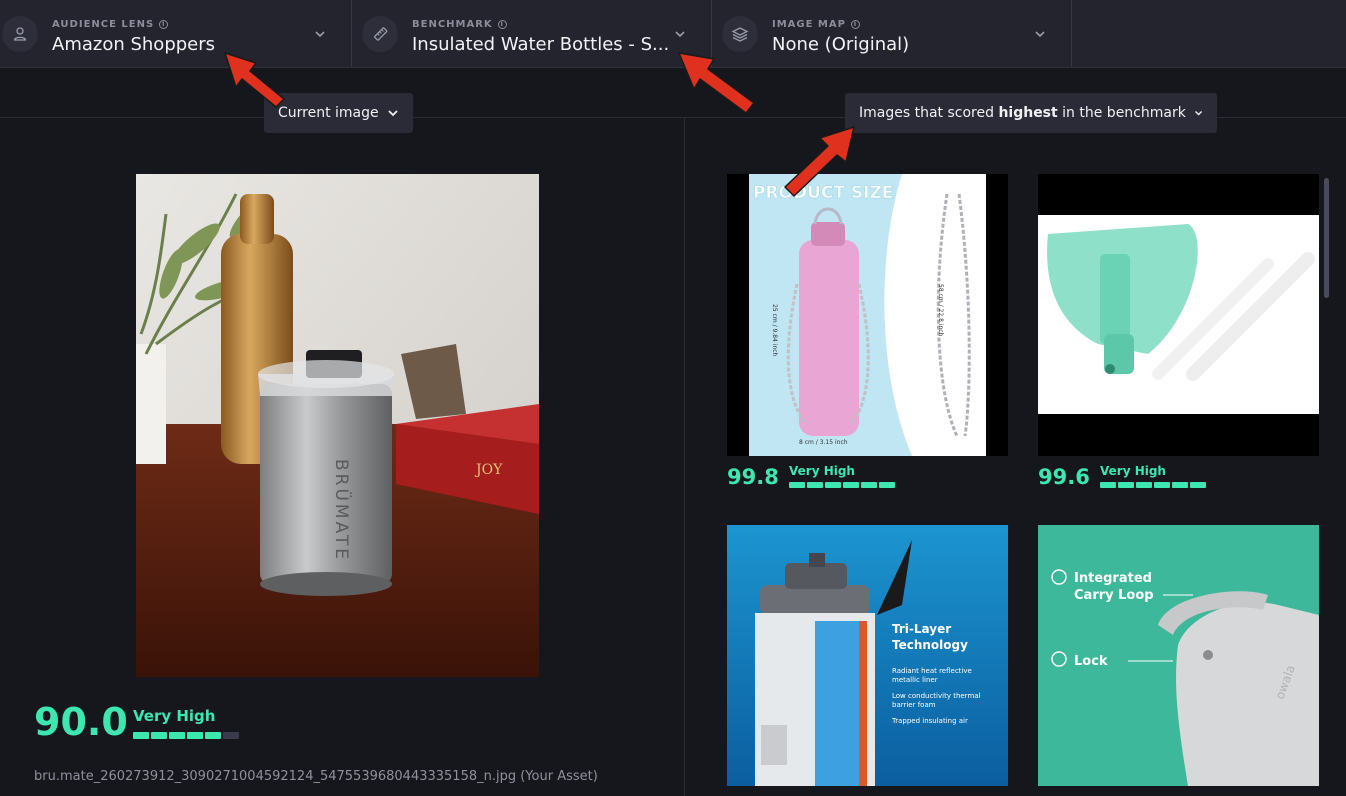  Describe the element at coordinates (380, 34) in the screenshot. I see `ruler-icon` at that location.